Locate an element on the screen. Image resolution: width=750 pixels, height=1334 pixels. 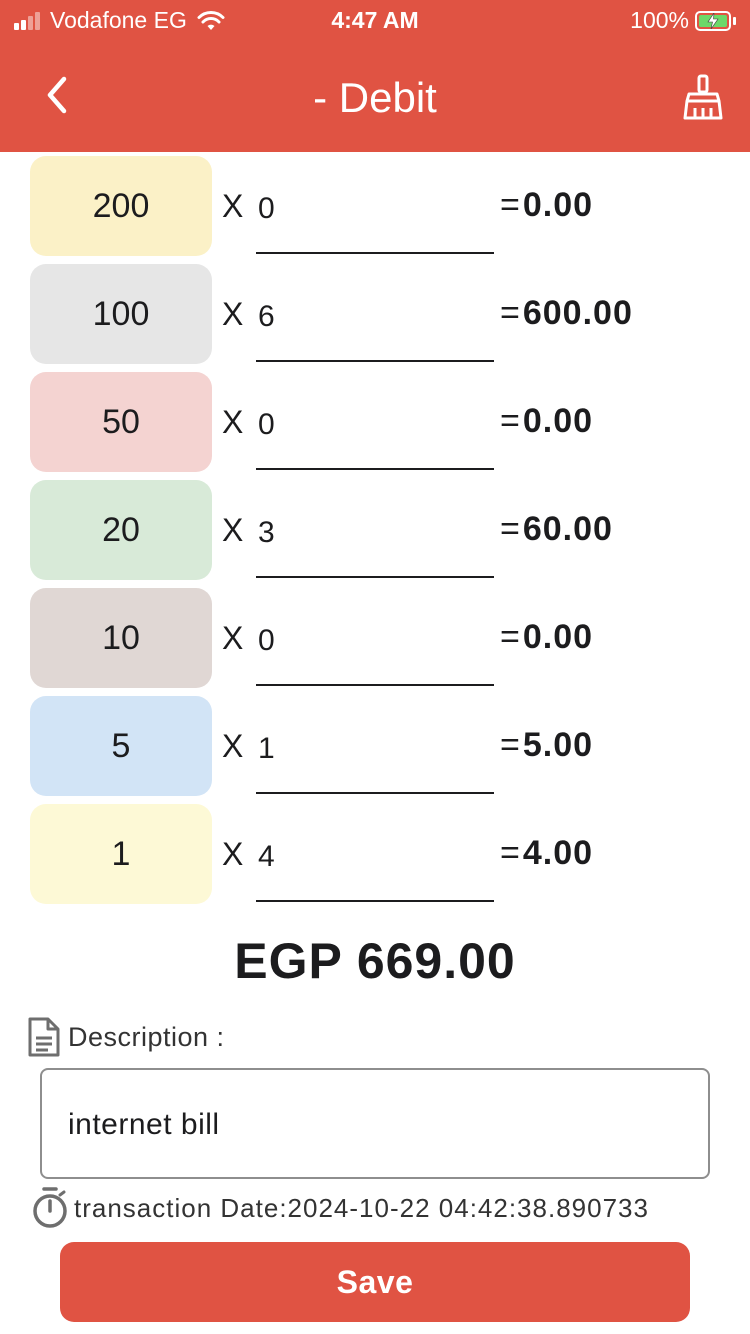
row-amount: 600.00 is located at coordinates (577, 313).